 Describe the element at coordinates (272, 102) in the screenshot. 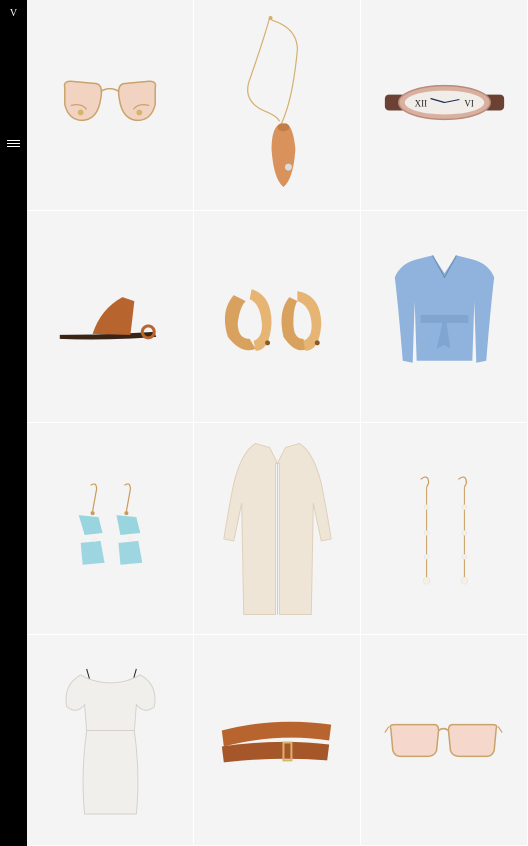

I see `necklace-icon` at that location.